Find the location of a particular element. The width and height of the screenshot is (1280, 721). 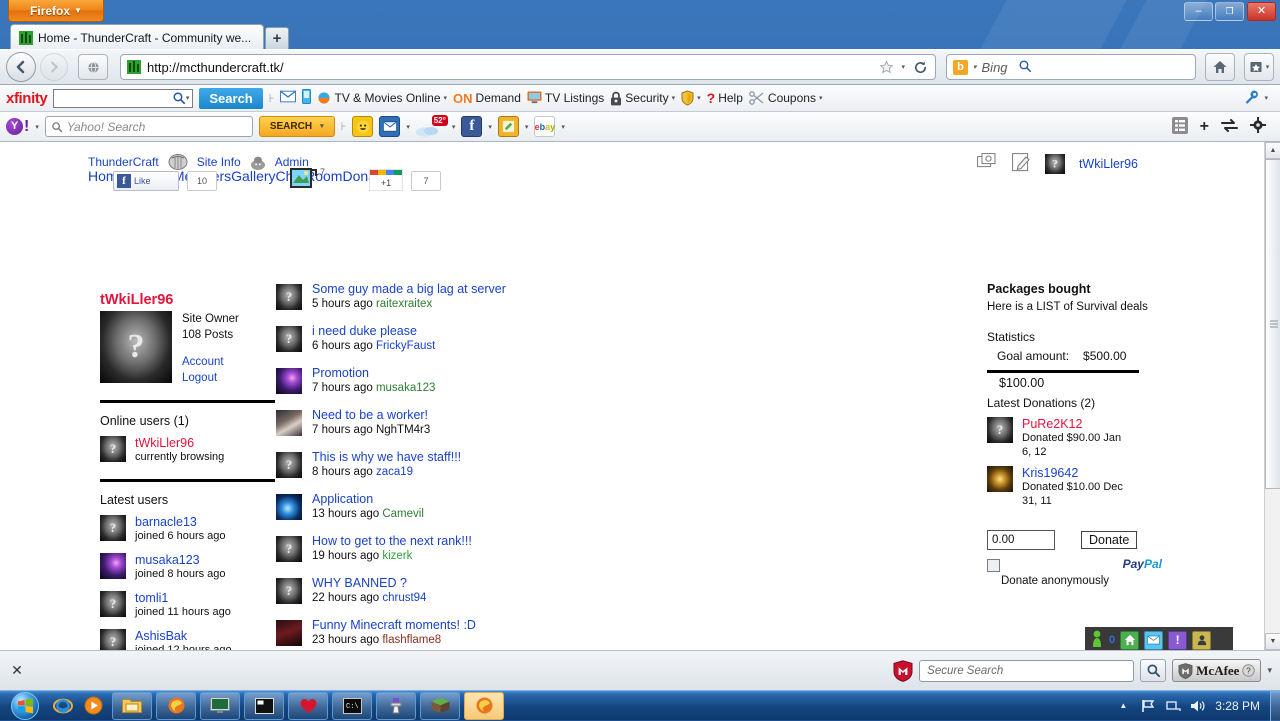

nav-item-gallery: Gallery is located at coordinates (253, 176).